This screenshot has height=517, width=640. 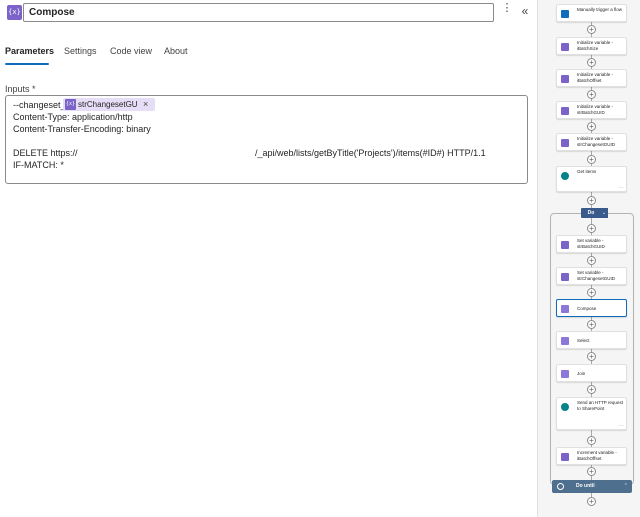 I want to click on flow-step-send-http-request: Send an HTTP request to SharePoint ⋯, so click(x=591, y=413).